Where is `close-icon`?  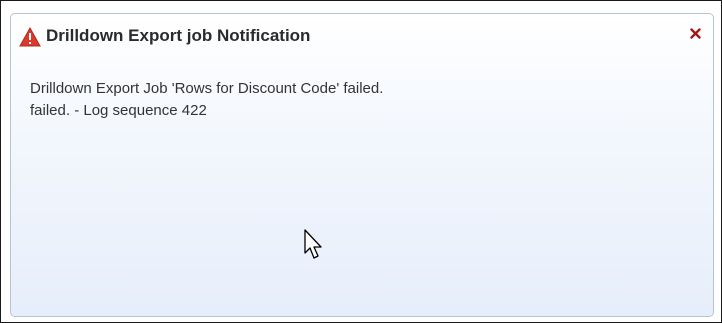 close-icon is located at coordinates (695, 33).